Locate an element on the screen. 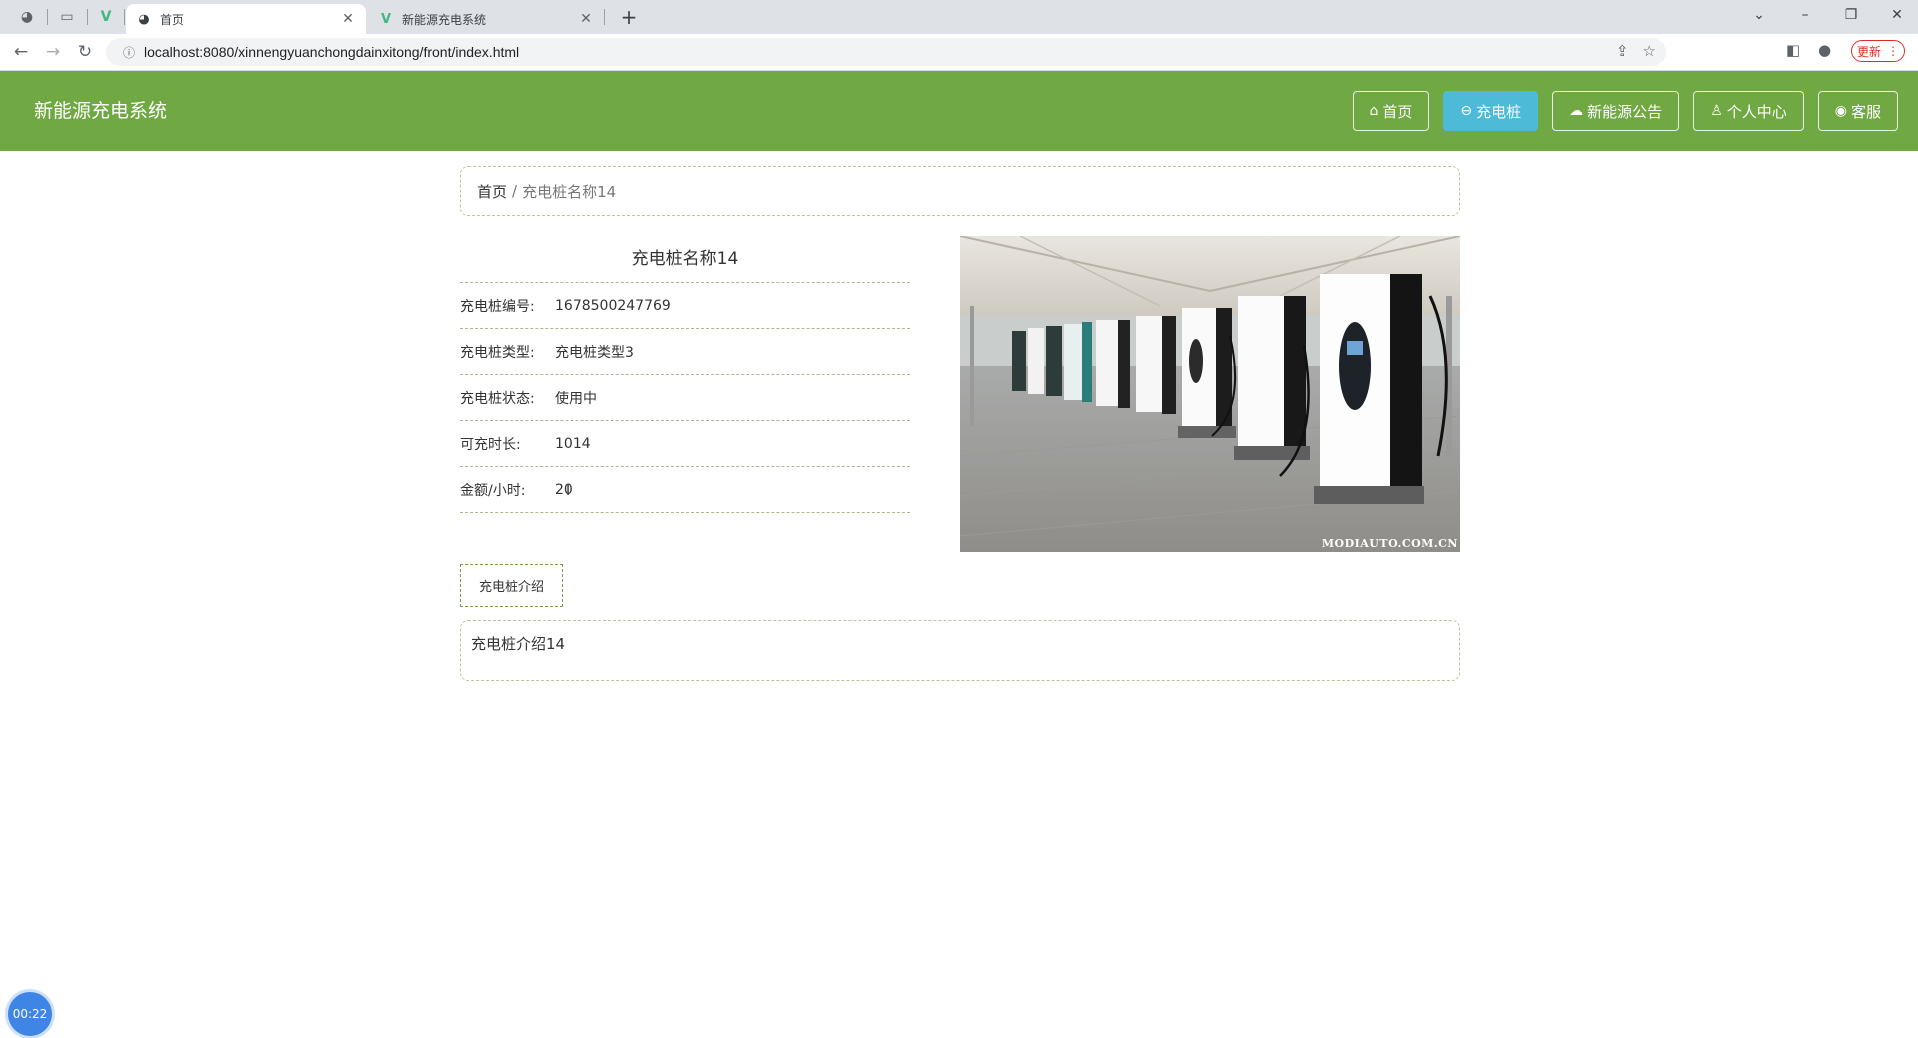 The width and height of the screenshot is (1918, 1038). tab-title: 首页 is located at coordinates (172, 19).